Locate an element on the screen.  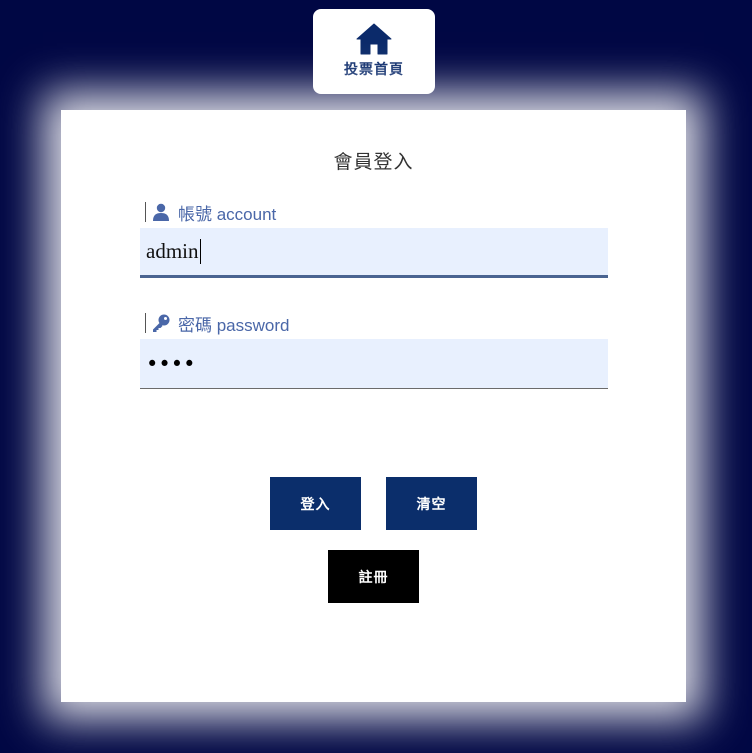
clear-button: 清空 is located at coordinates (431, 503).